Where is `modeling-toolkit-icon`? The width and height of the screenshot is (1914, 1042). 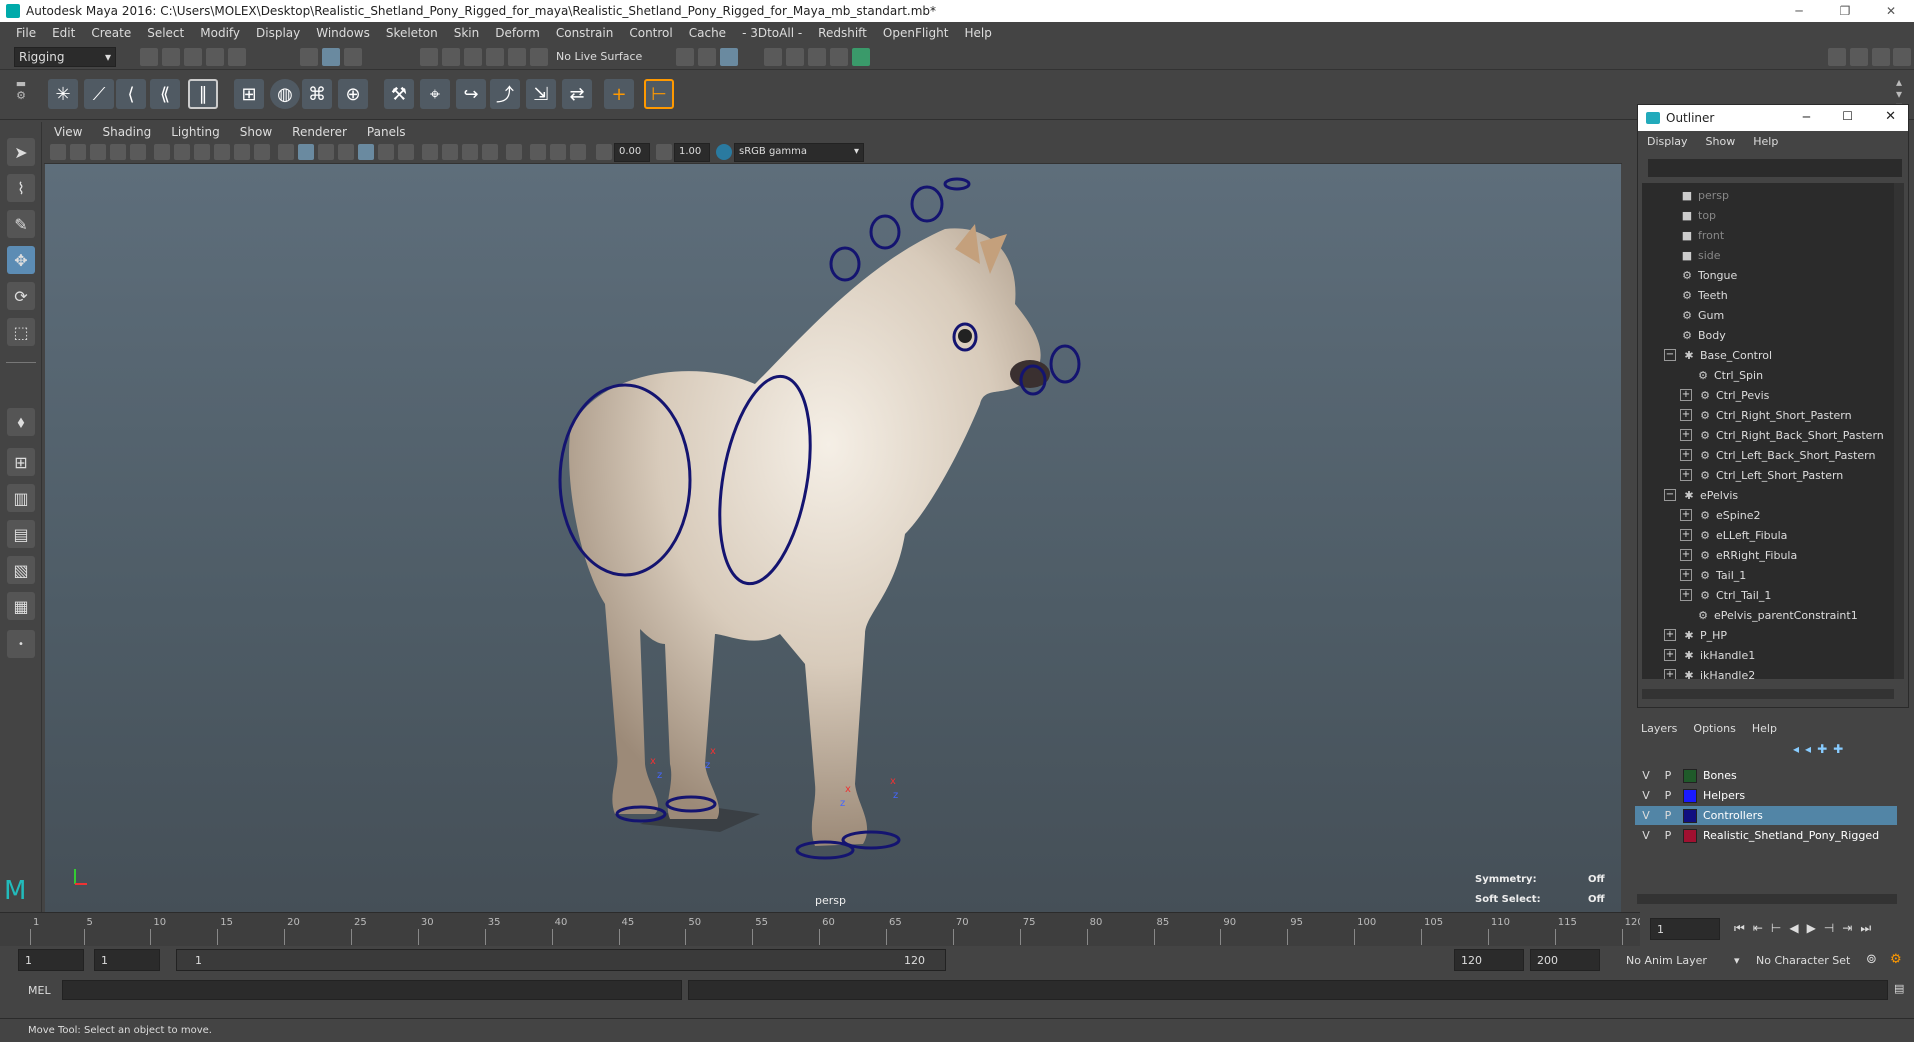 modeling-toolkit-icon is located at coordinates (1837, 57).